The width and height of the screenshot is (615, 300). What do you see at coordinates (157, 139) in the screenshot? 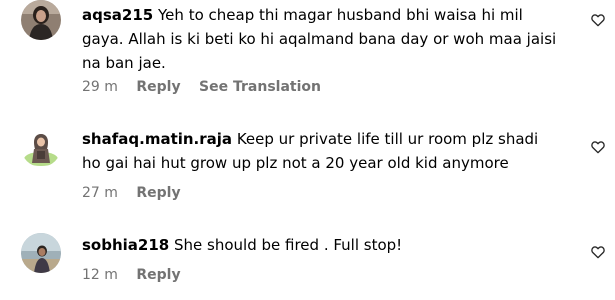
I see `comment-username: shafaq.matin.raja` at bounding box center [157, 139].